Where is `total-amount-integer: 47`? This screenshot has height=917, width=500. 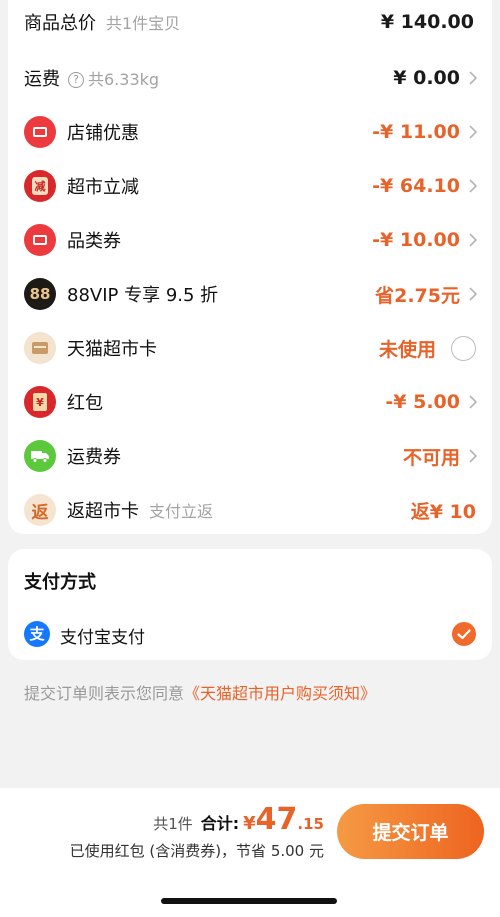
total-amount-integer: 47 is located at coordinates (276, 819).